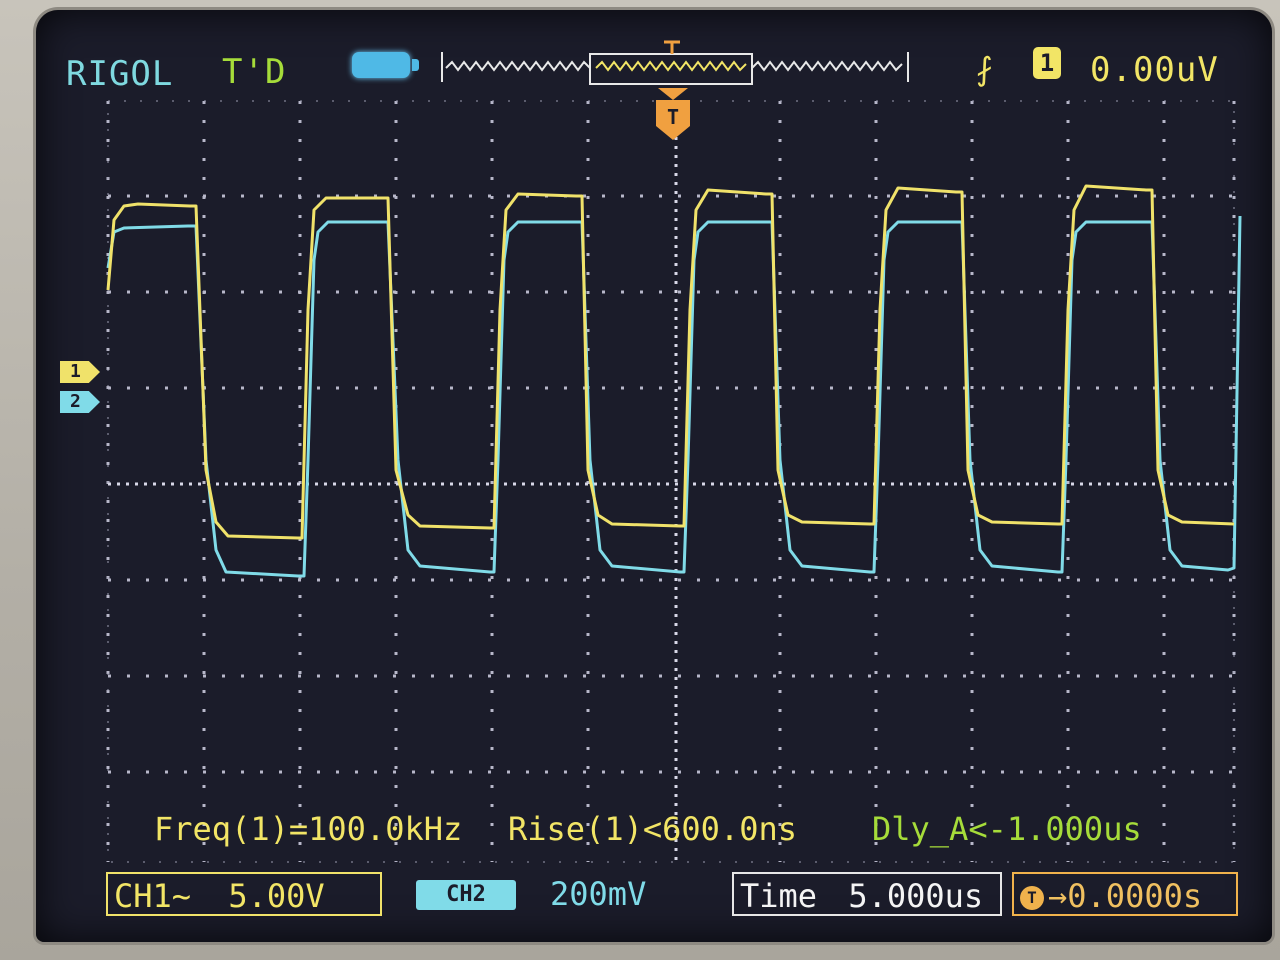 The height and width of the screenshot is (960, 1280). I want to click on ch1-label: CH1~, so click(153, 896).